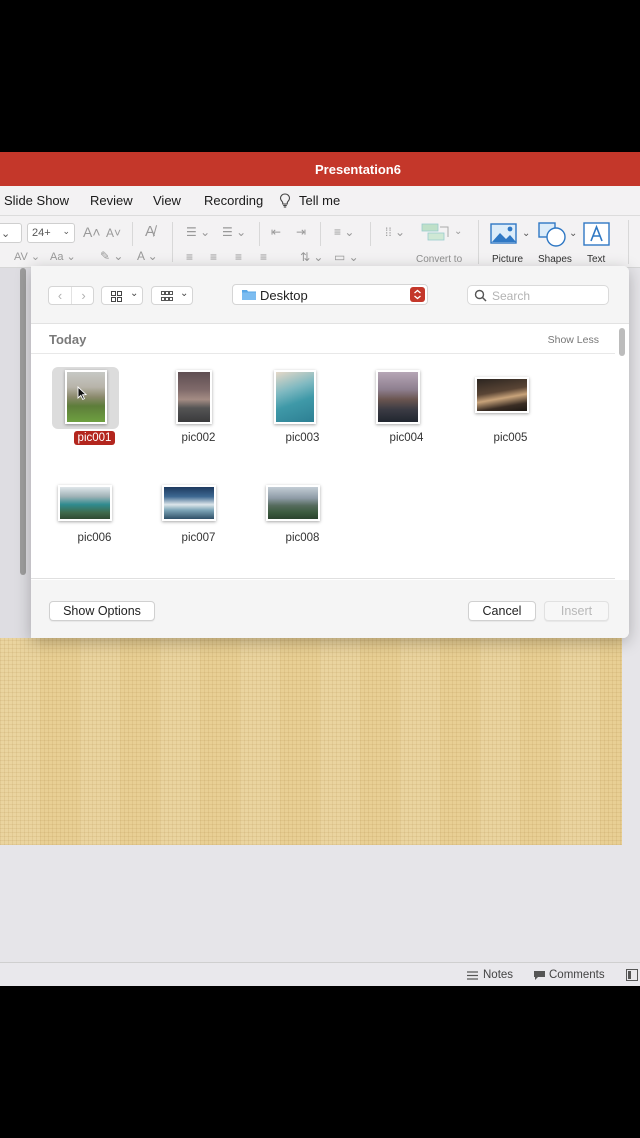 The height and width of the screenshot is (1138, 640). I want to click on cancel-button: Cancel, so click(502, 611).